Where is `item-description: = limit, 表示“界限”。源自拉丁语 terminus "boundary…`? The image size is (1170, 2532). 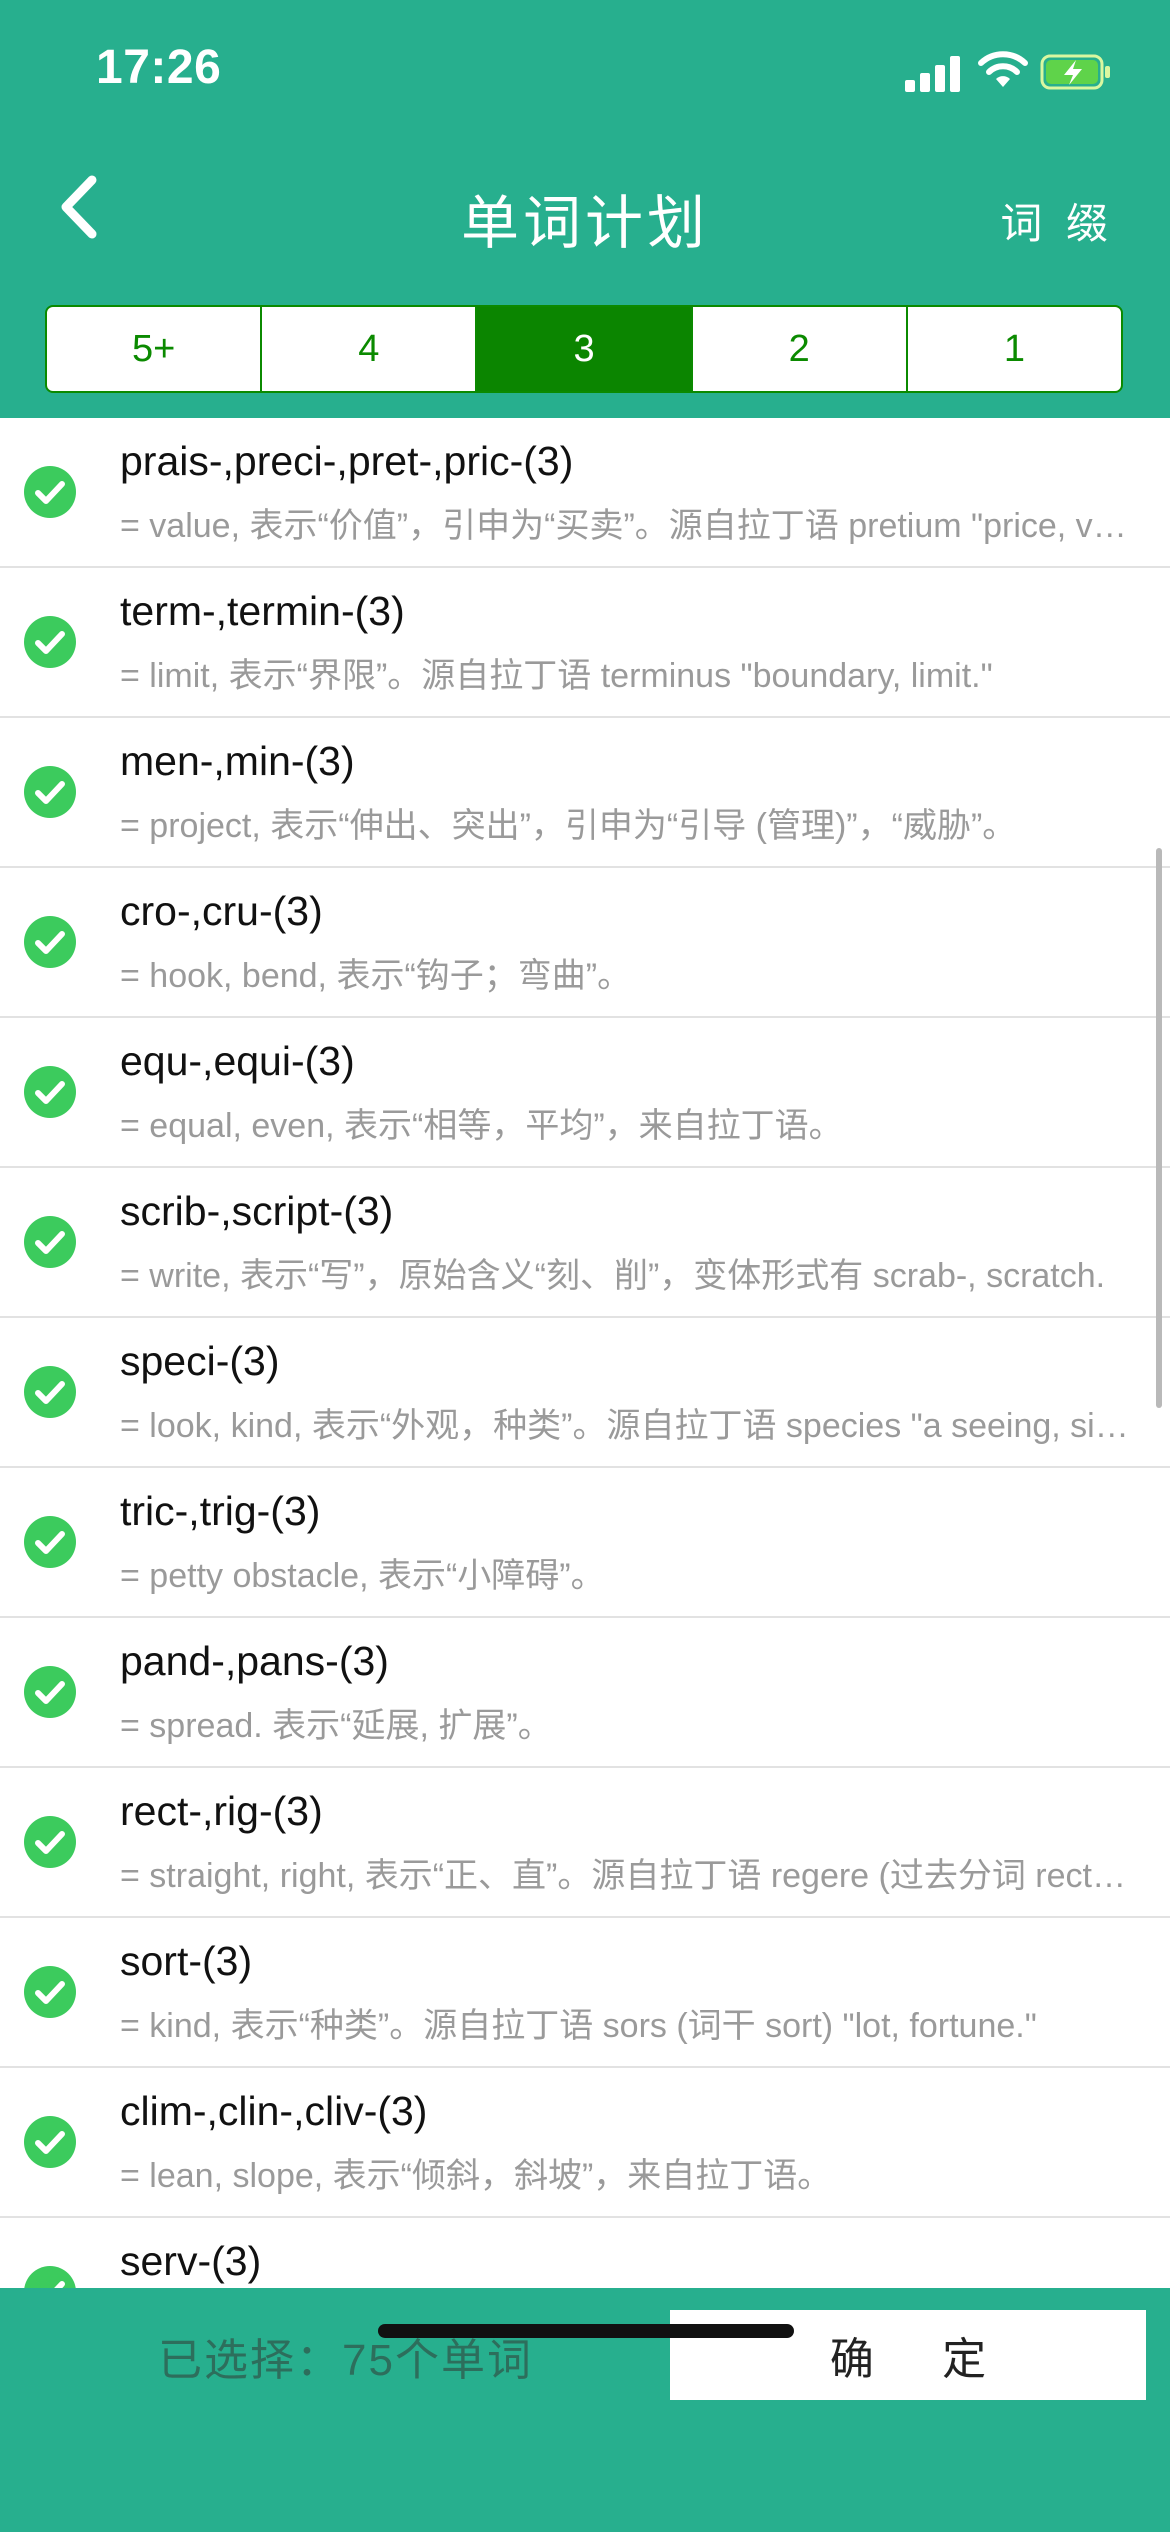
item-description: = limit, 表示“界限”。源自拉丁语 terminus "boundary… is located at coordinates (556, 676).